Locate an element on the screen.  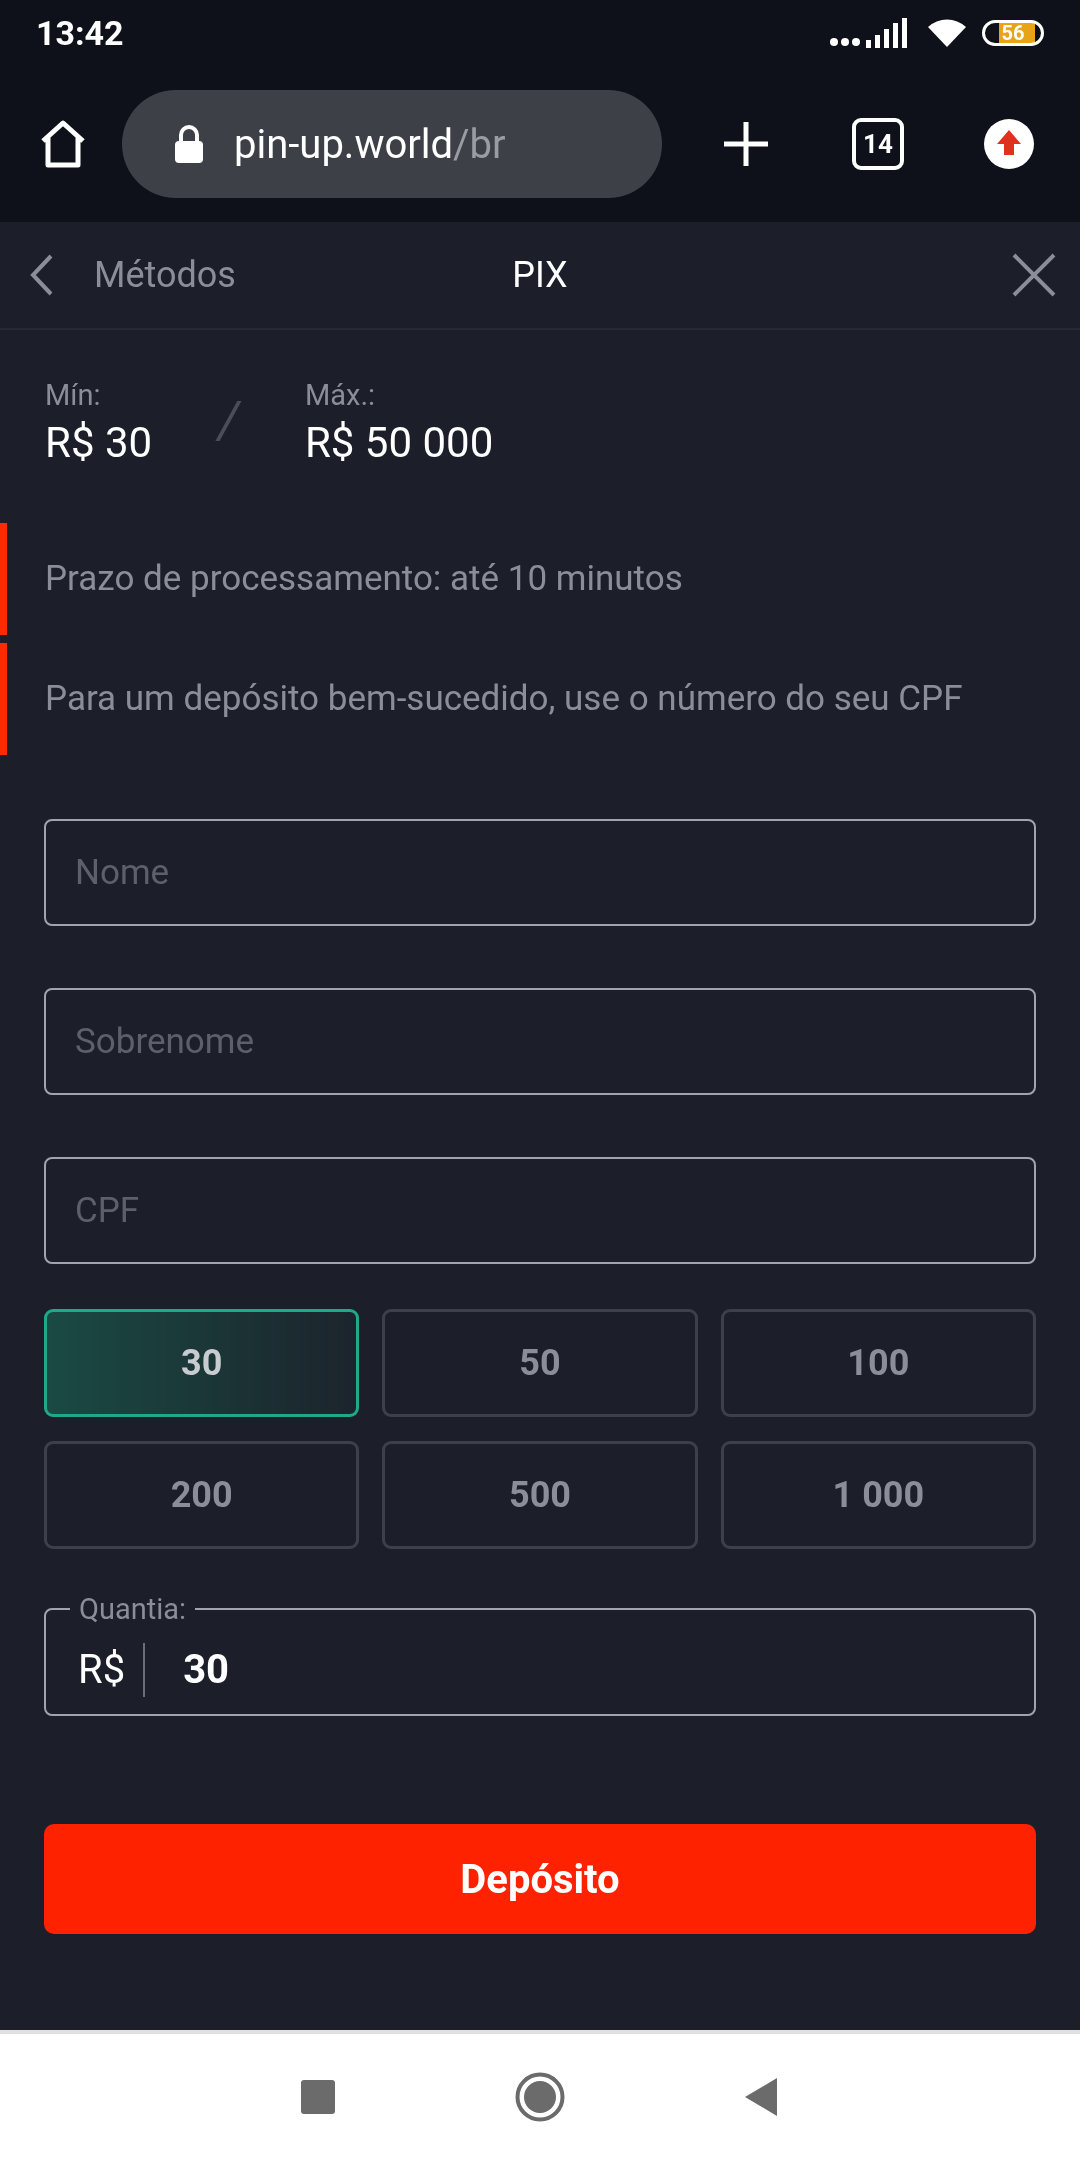
tab-counter: 14 is located at coordinates (878, 144).